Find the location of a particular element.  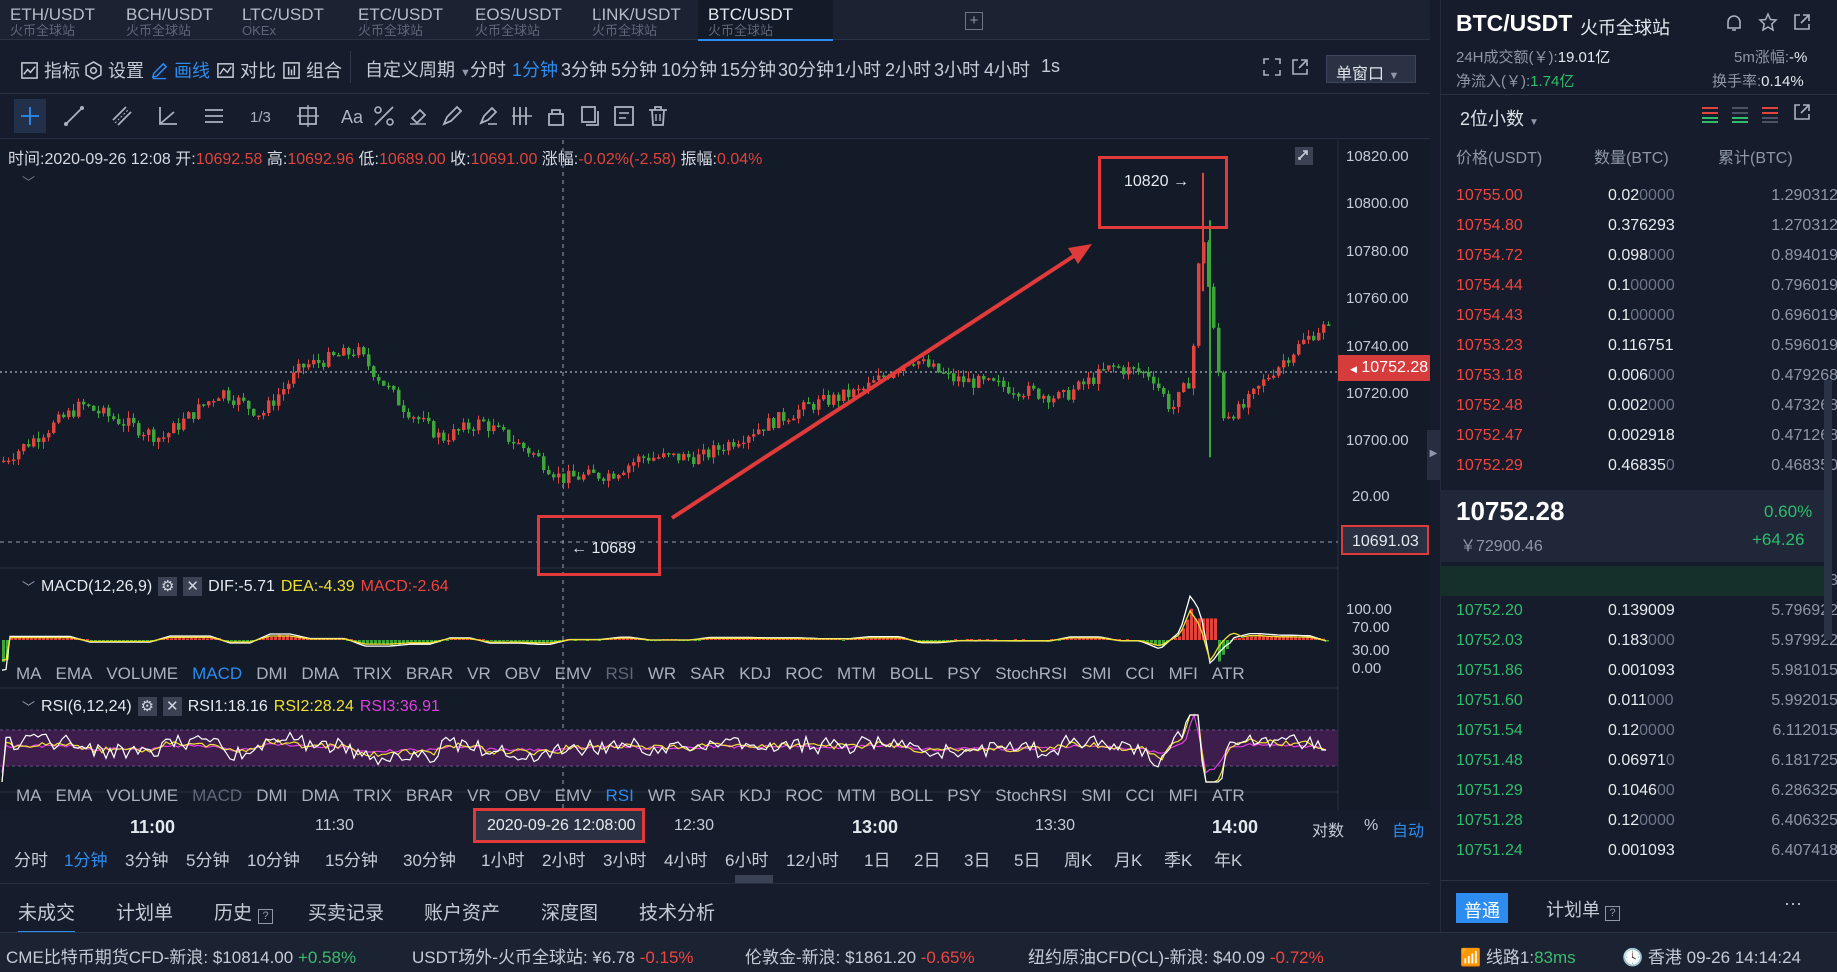

book-asks-icon is located at coordinates (1770, 114).